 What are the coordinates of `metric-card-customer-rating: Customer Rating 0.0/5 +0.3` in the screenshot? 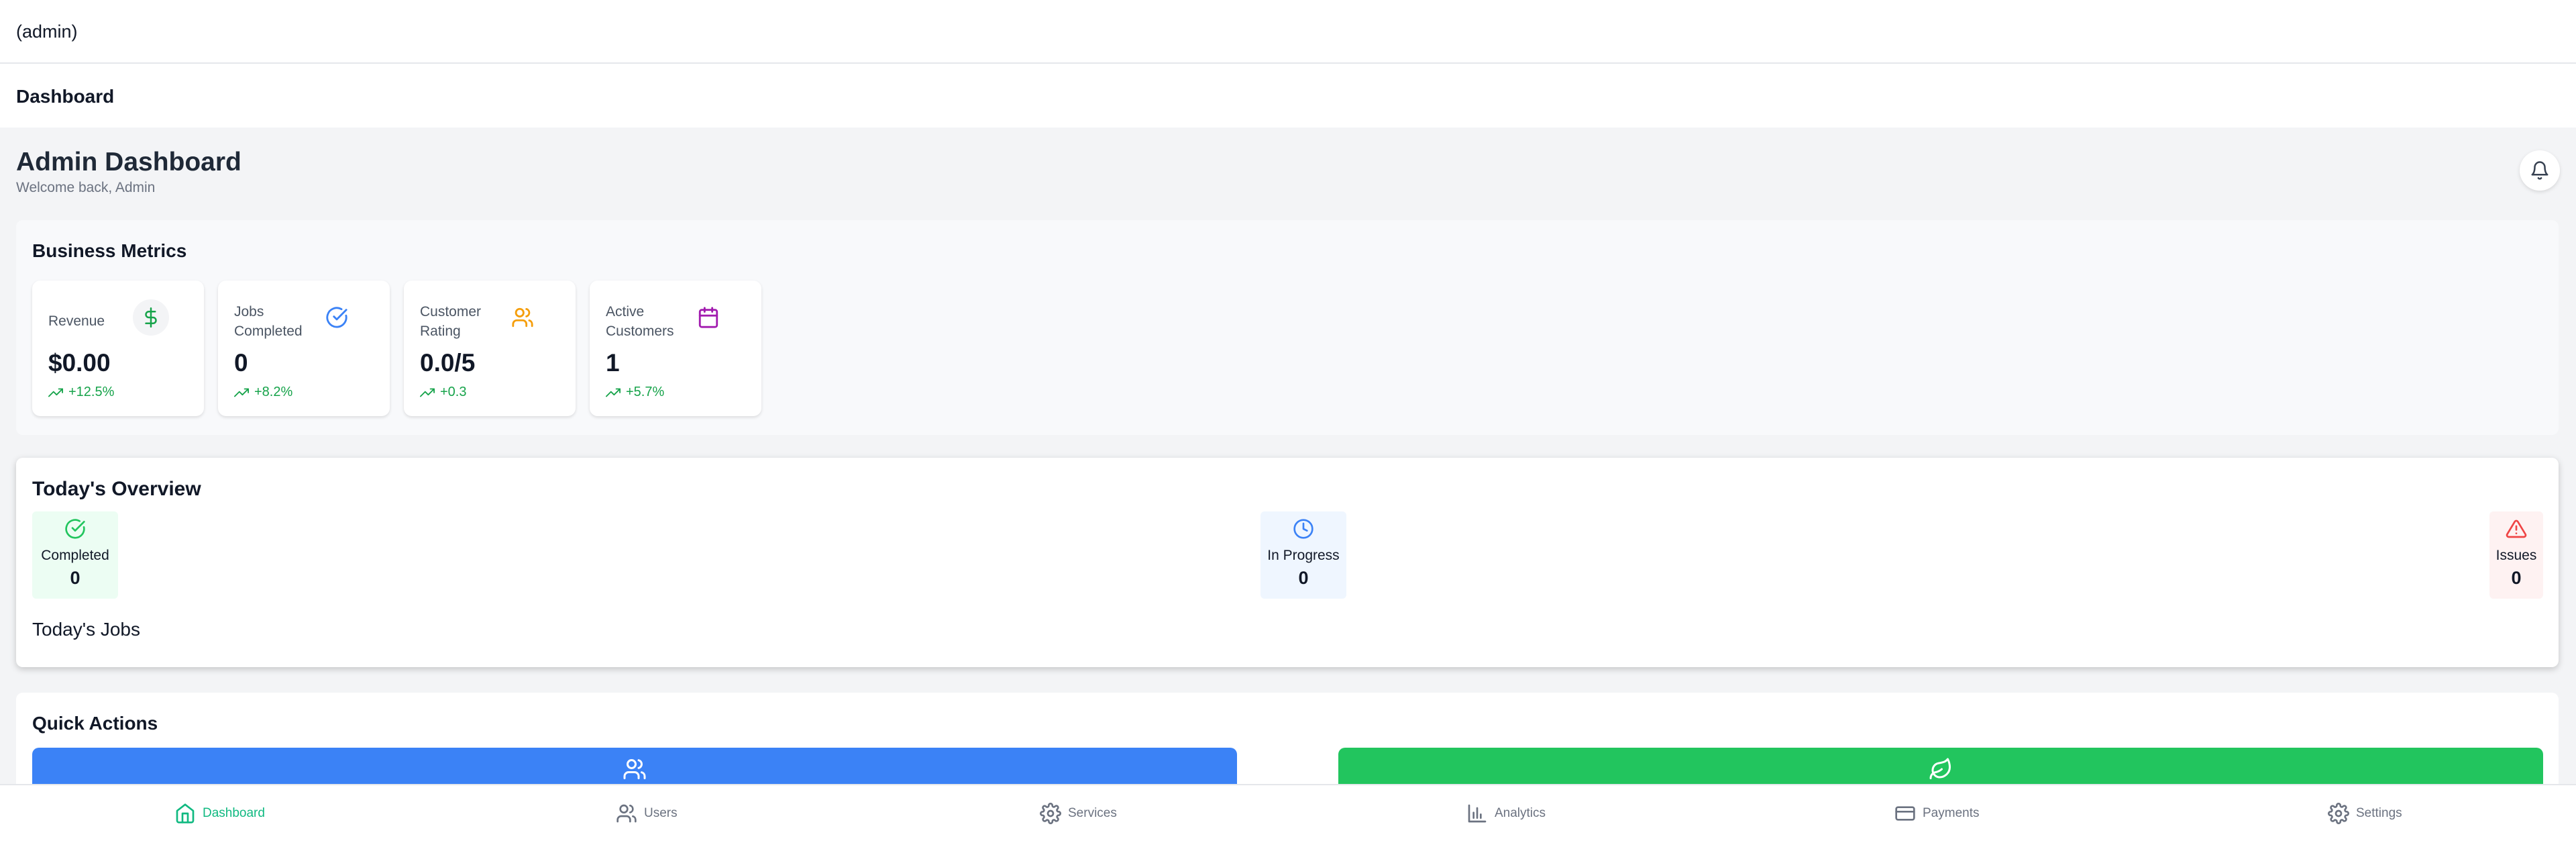 It's located at (490, 349).